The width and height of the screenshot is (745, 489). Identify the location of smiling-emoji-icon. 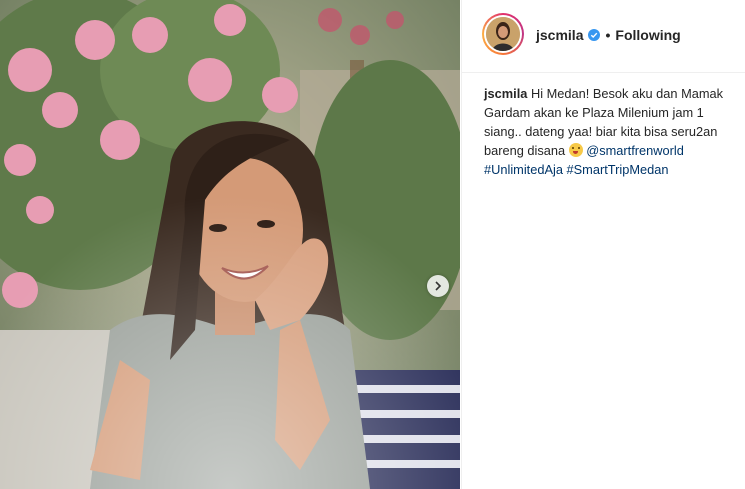
(575, 150).